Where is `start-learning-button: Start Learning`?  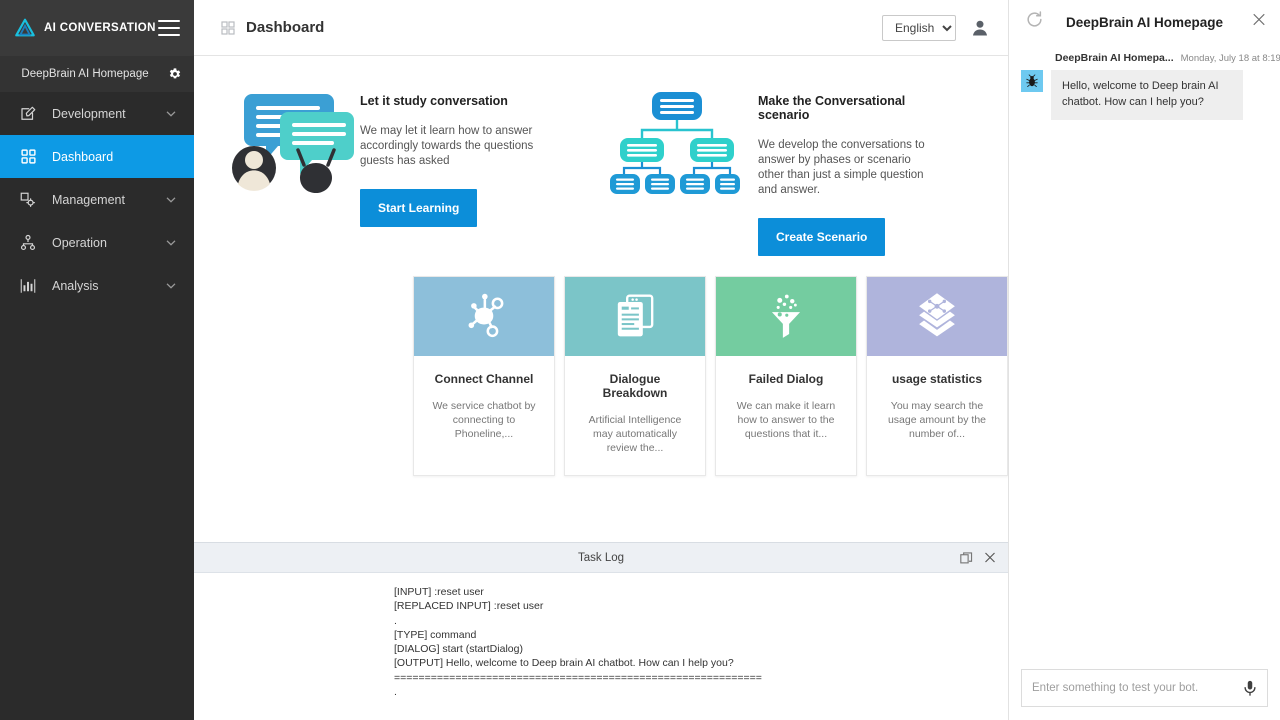
start-learning-button: Start Learning is located at coordinates (419, 207).